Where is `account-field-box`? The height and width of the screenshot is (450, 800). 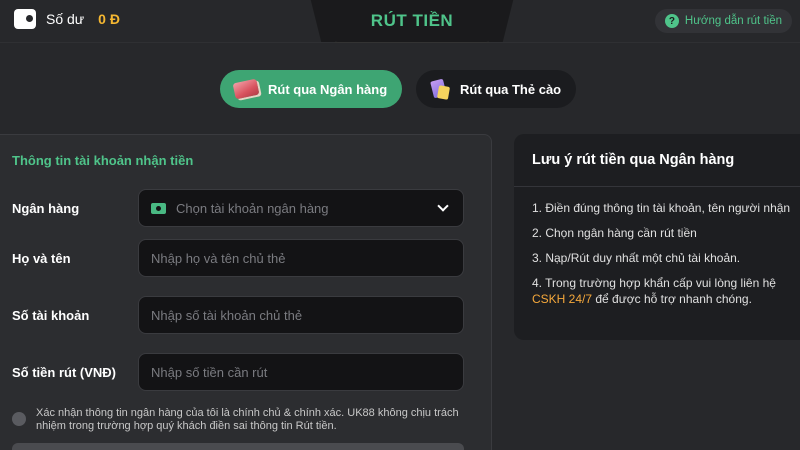 account-field-box is located at coordinates (301, 315).